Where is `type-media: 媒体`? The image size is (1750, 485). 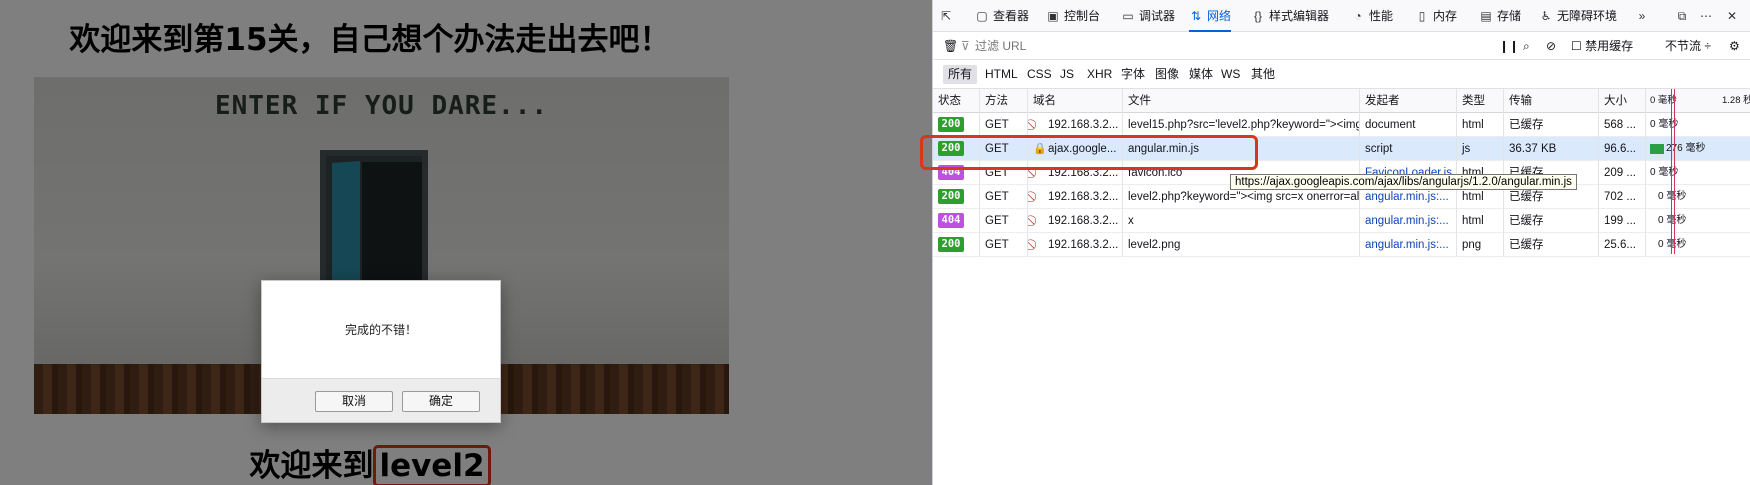
type-media: 媒体 is located at coordinates (1201, 74).